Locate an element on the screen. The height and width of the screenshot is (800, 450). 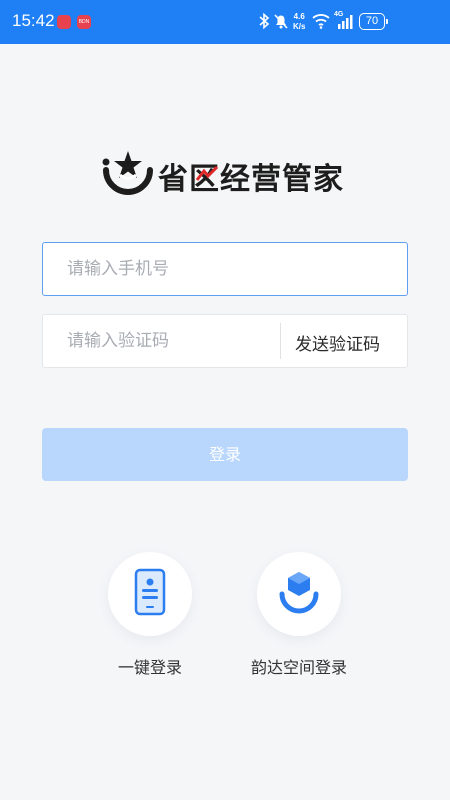
wifi-icon is located at coordinates (321, 21).